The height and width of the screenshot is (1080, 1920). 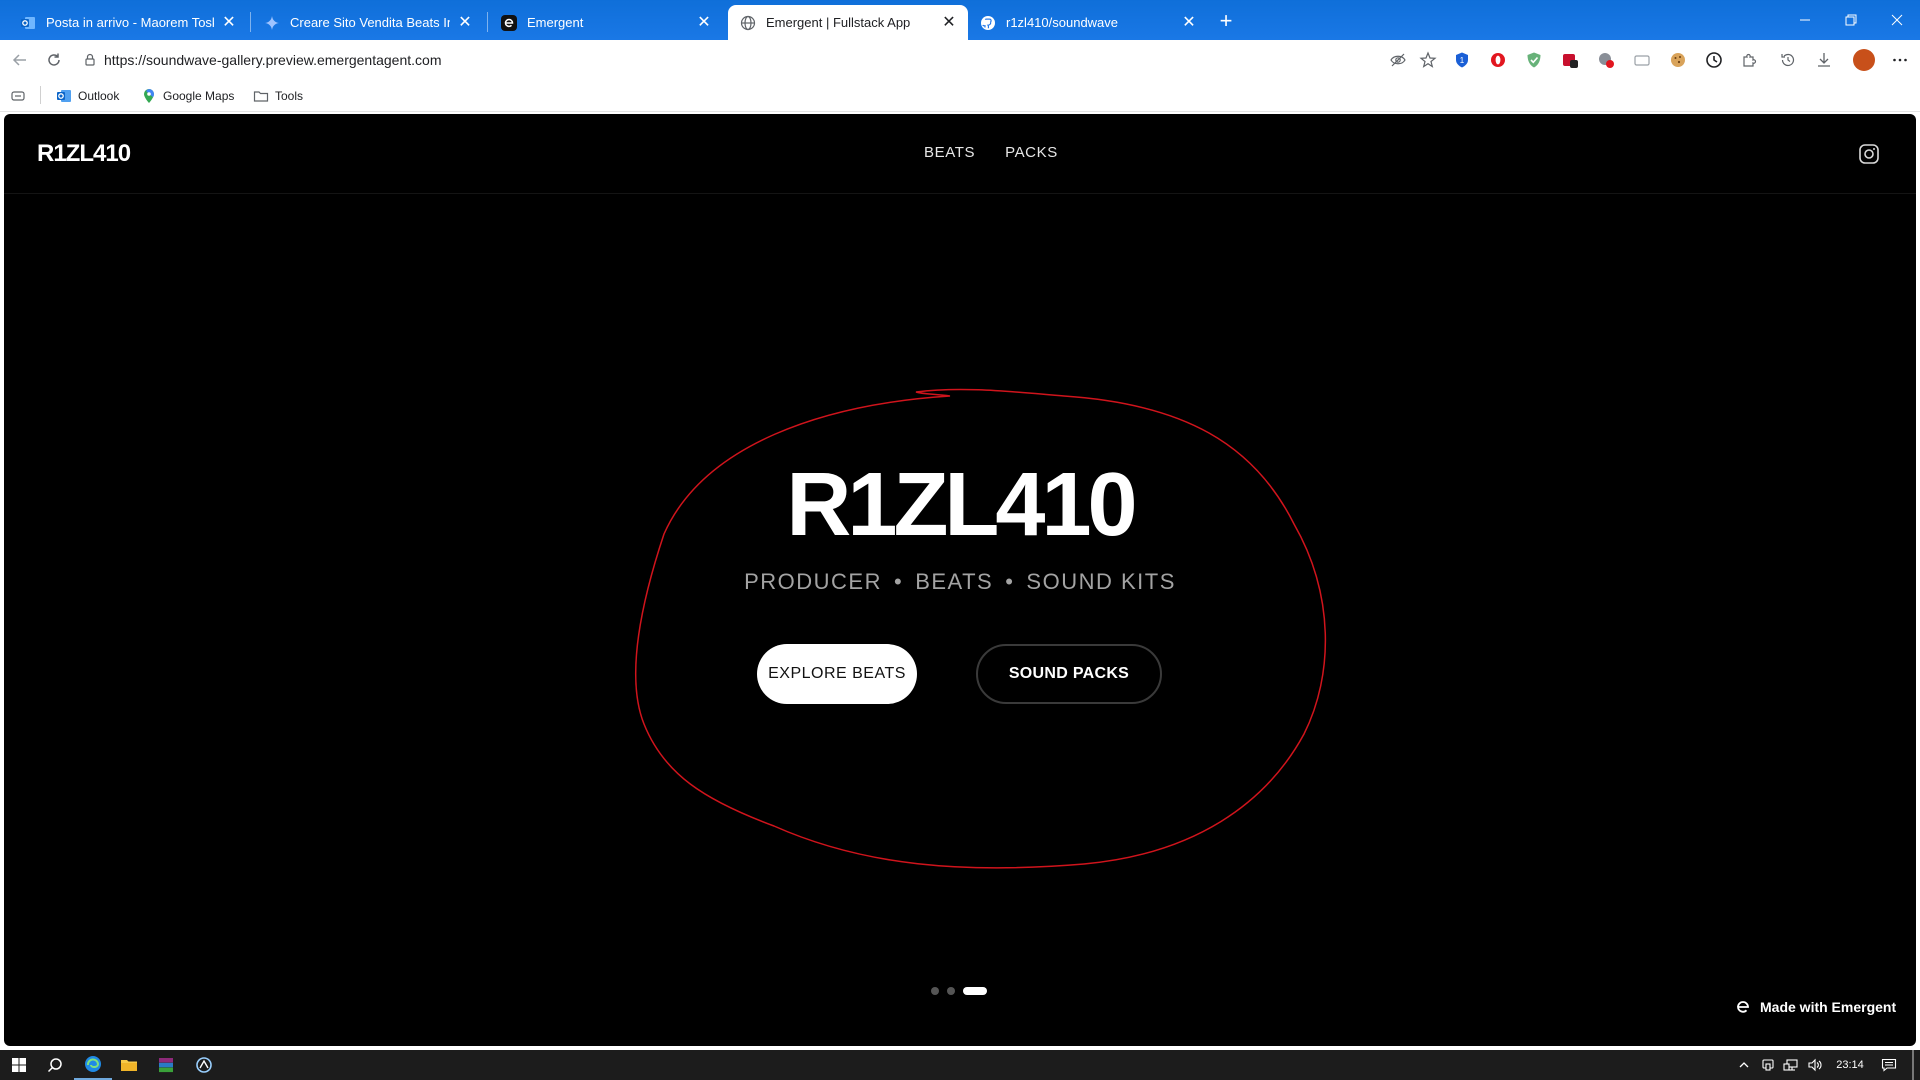 I want to click on recorder-extension-icon, so click(x=1606, y=60).